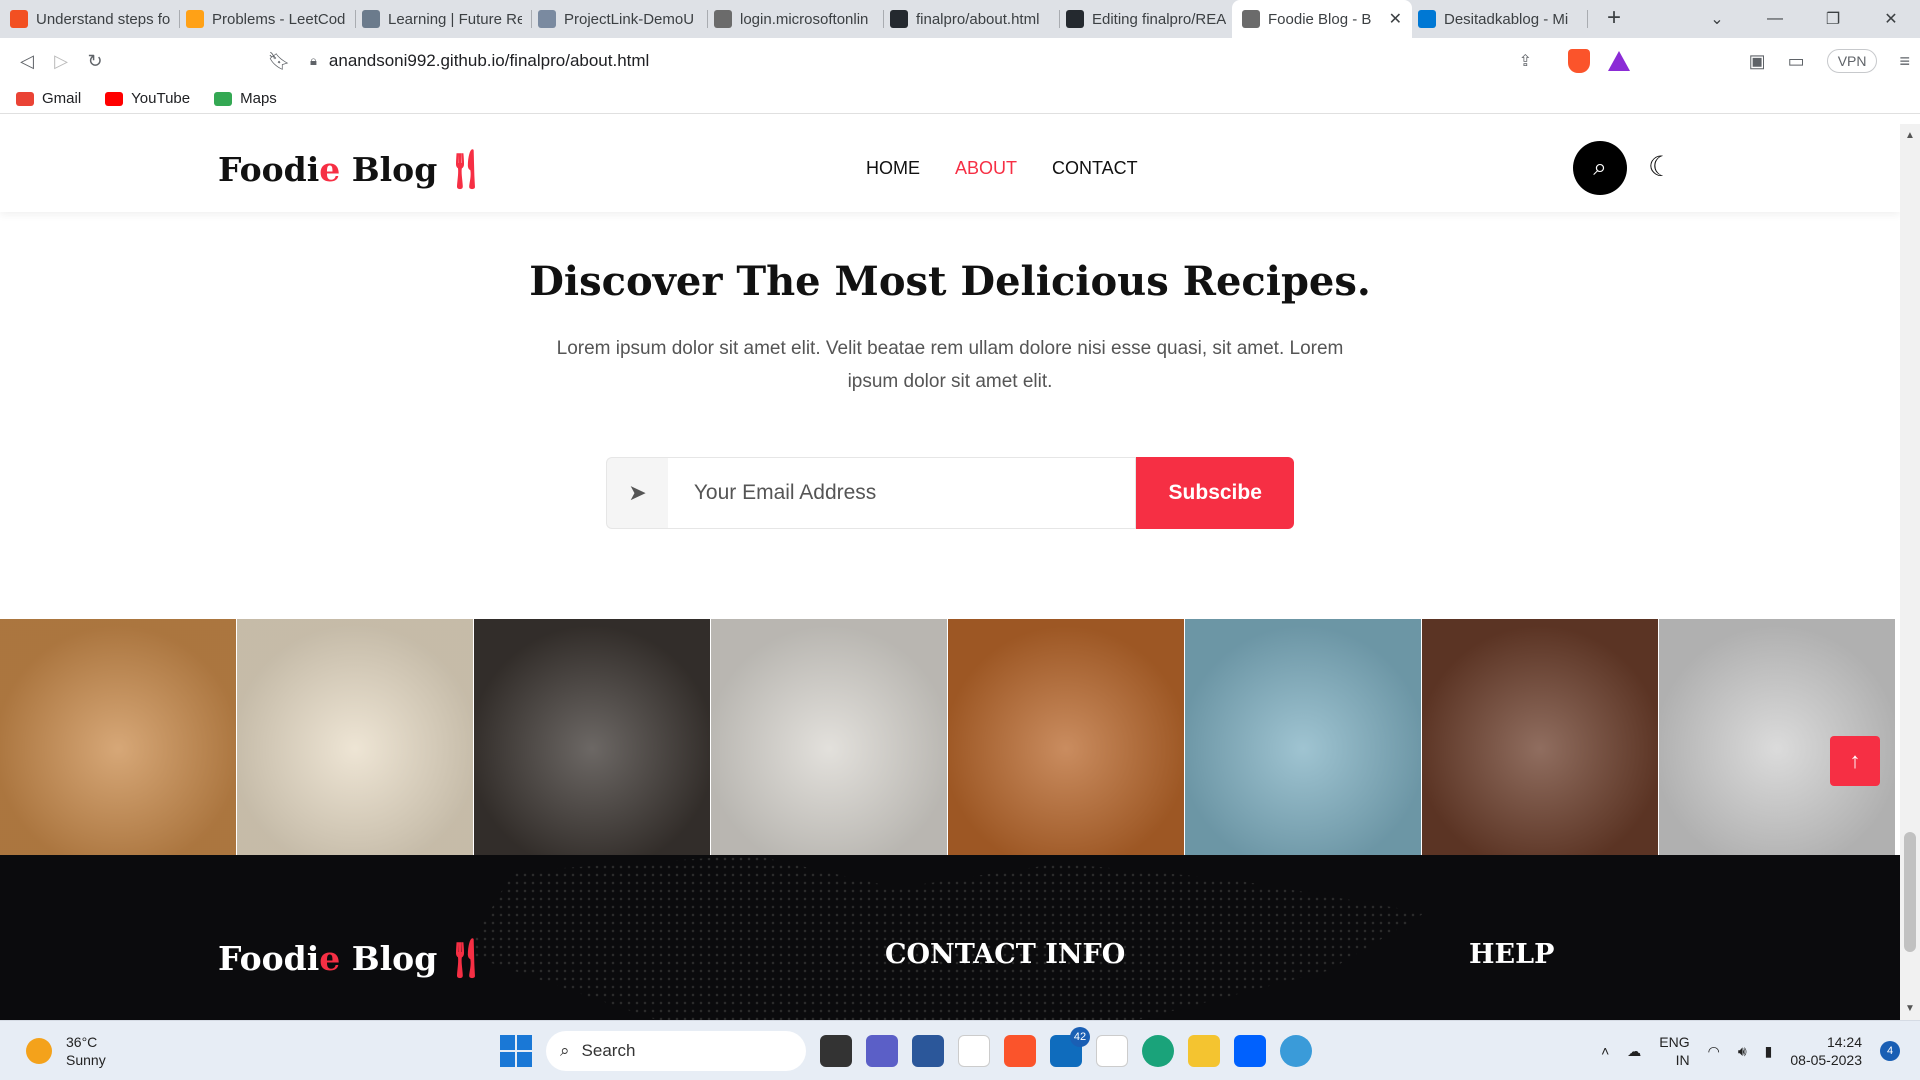 This screenshot has width=1920, height=1080. I want to click on bookmark-label: YouTube, so click(161, 98).